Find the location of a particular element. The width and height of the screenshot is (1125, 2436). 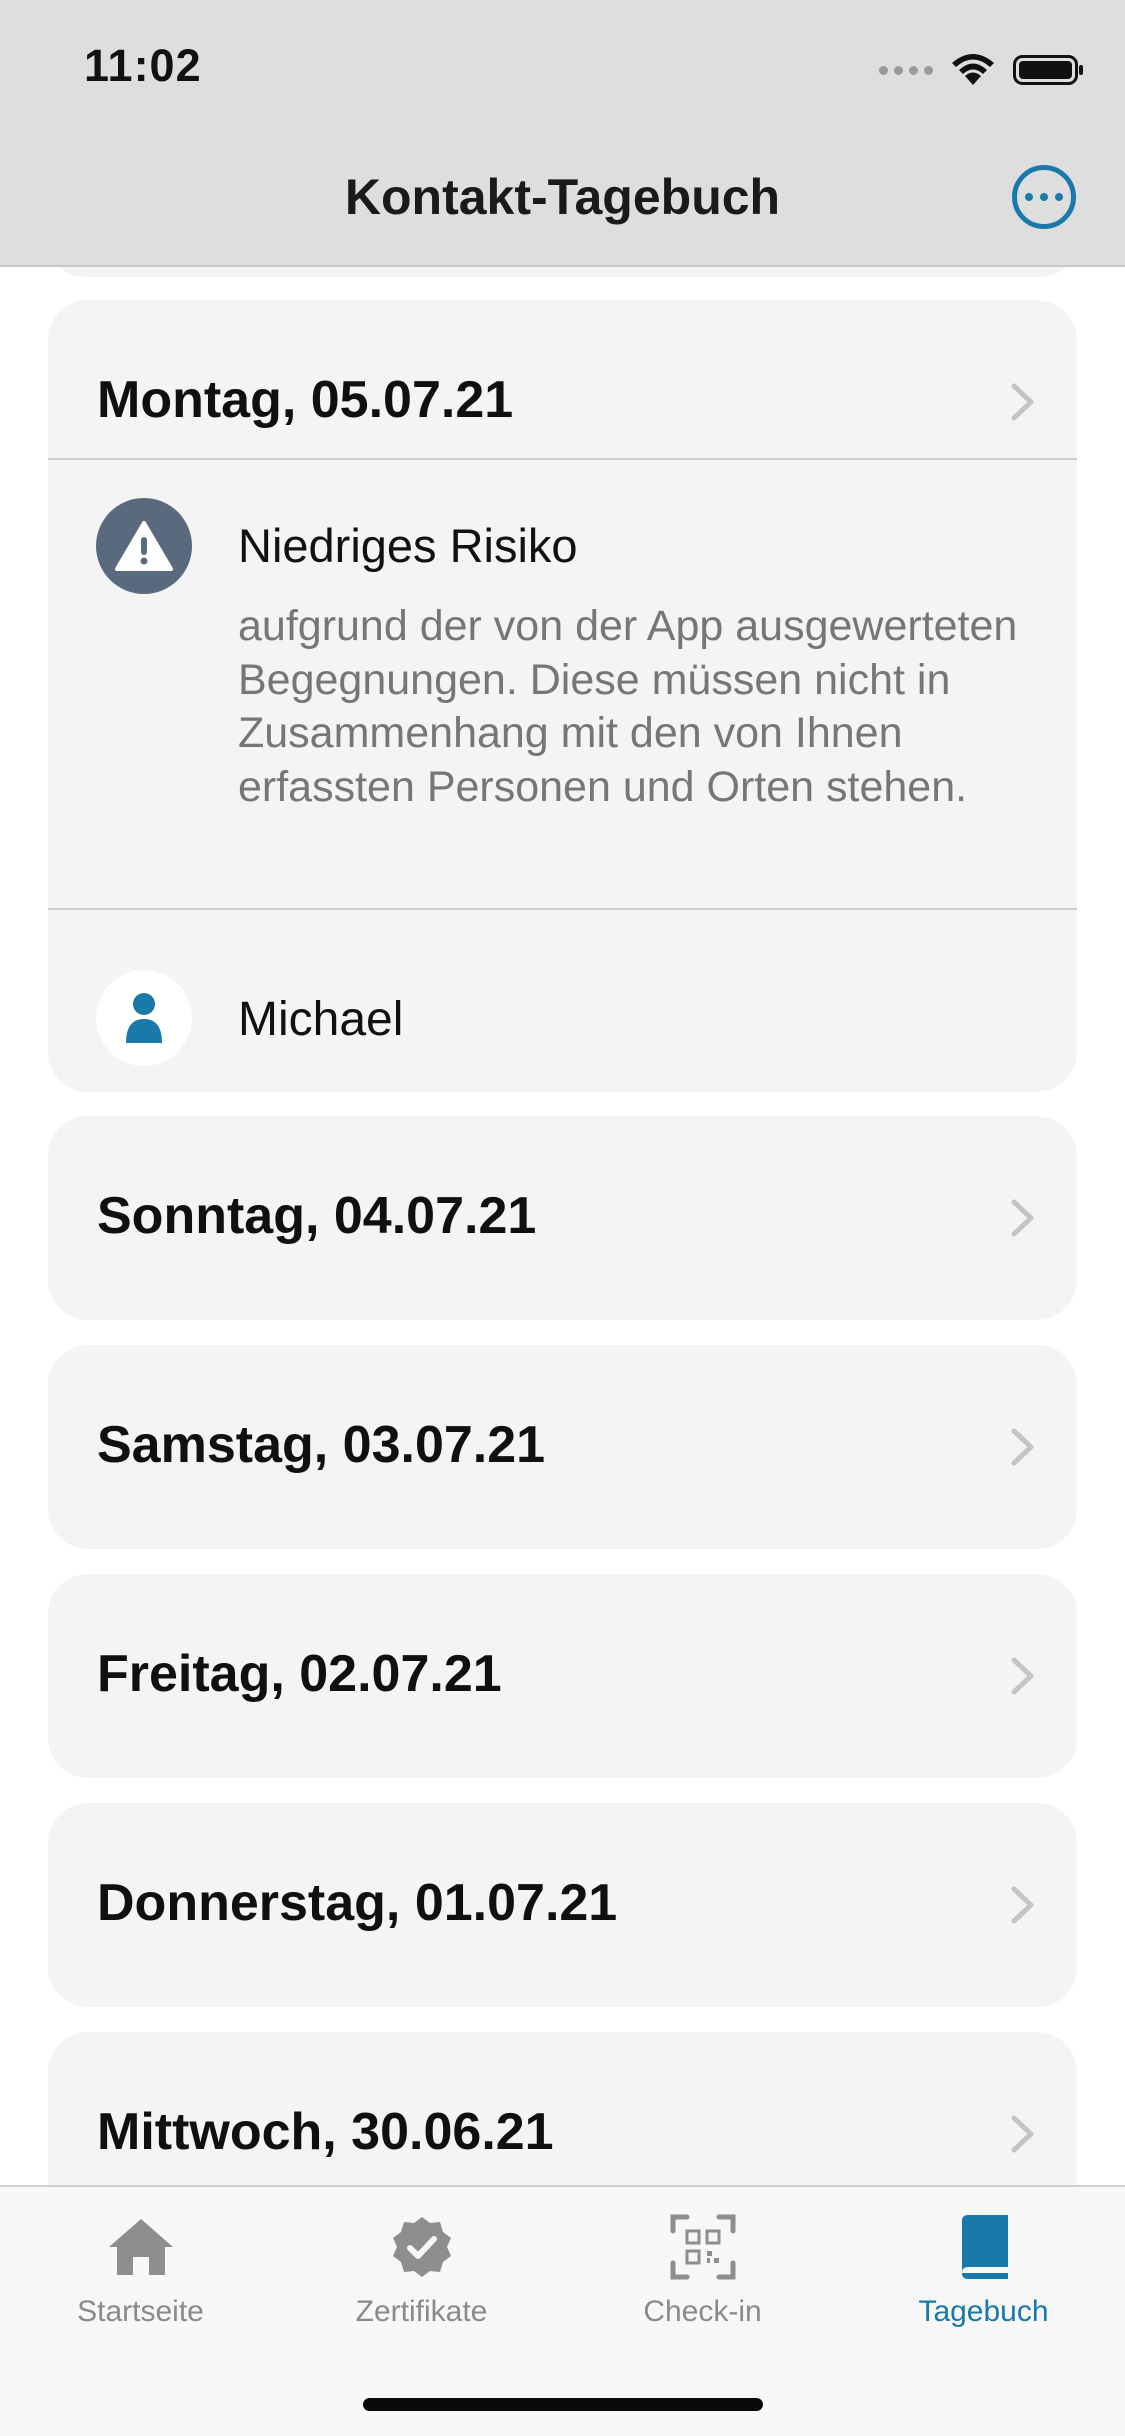

cellular-signal-icon is located at coordinates (906, 70).